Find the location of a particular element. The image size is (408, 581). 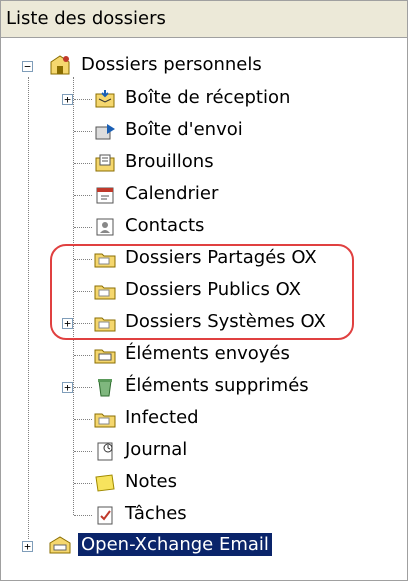

deleted-items-icon is located at coordinates (105, 388).